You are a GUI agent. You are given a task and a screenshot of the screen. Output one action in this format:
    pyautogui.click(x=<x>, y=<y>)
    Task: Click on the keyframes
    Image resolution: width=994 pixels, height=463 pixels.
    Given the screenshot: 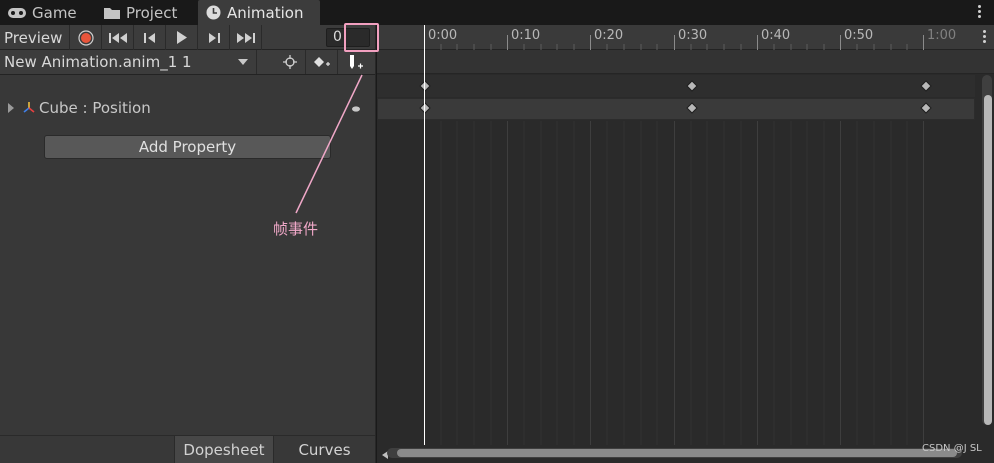 What is the action you would take?
    pyautogui.click(x=675, y=97)
    